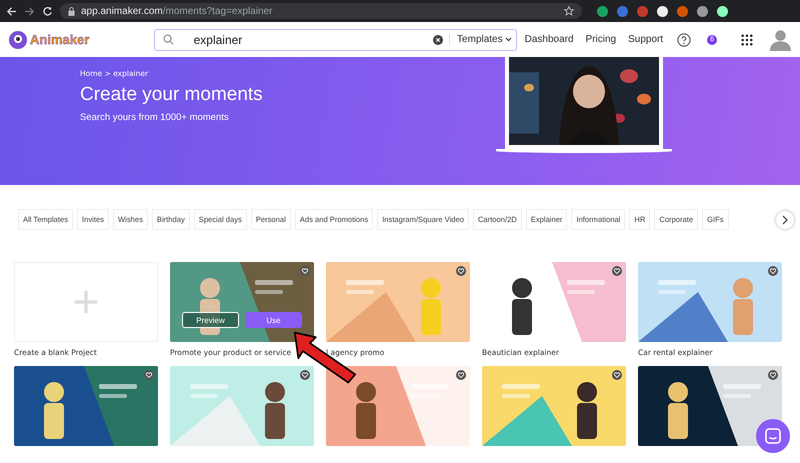  I want to click on hero-title: Create your moments, so click(172, 95).